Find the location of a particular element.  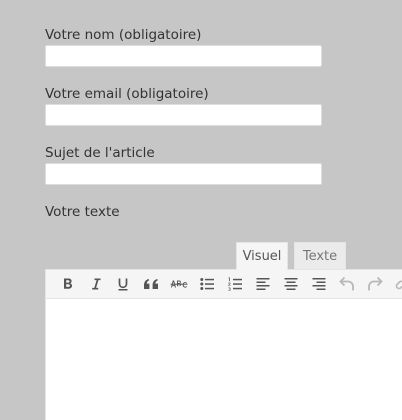

link-icon is located at coordinates (398, 285).